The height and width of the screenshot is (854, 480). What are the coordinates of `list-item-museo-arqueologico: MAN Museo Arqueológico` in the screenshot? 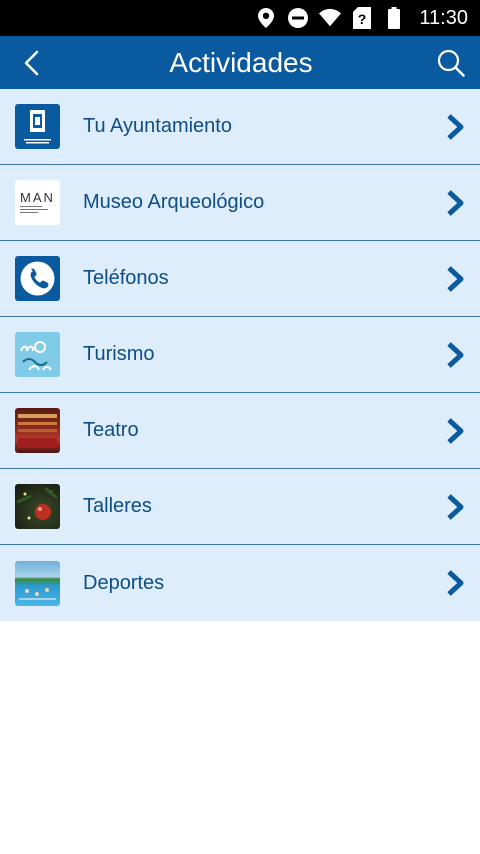 It's located at (240, 203).